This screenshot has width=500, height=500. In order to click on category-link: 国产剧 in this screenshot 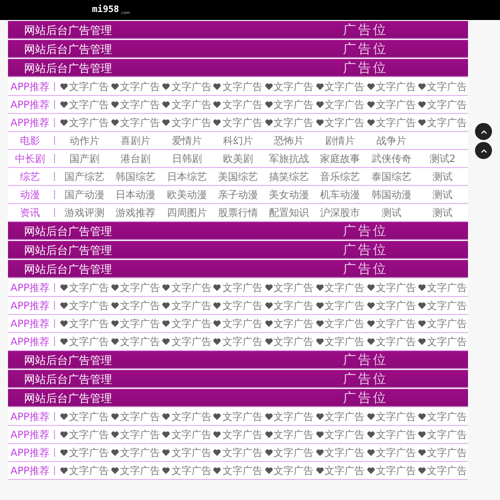, I will do `click(84, 159)`.